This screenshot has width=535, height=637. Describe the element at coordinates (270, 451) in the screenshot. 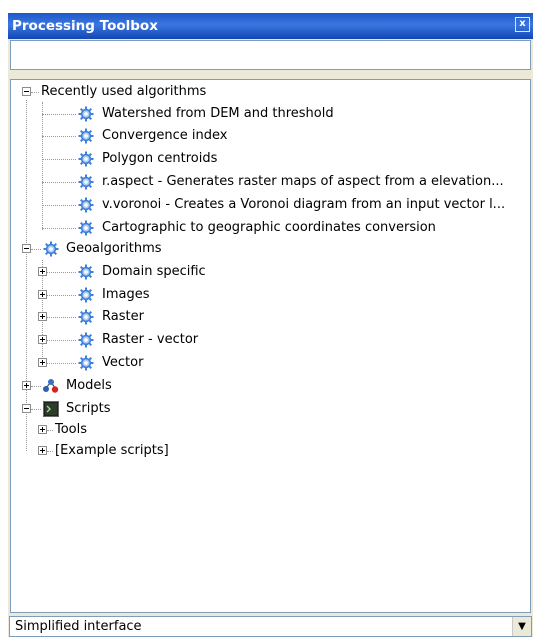

I see `tree-node-example-scripts: [Example scripts]` at that location.